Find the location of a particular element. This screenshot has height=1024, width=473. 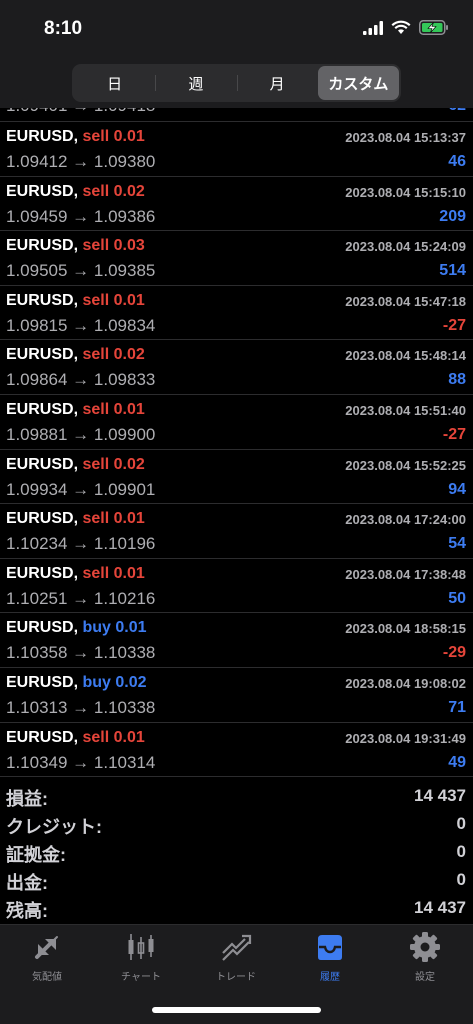

period-selector-bar: 日 週 月 カスタム is located at coordinates (236, 84).